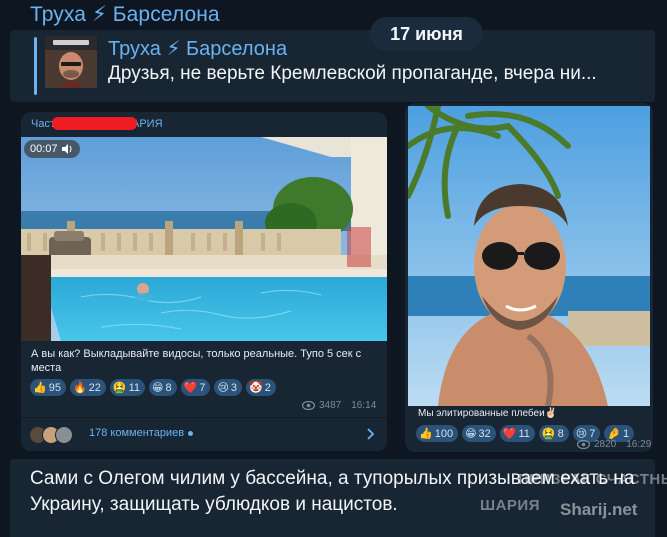  What do you see at coordinates (94, 123) in the screenshot?
I see `redaction-scribble` at bounding box center [94, 123].